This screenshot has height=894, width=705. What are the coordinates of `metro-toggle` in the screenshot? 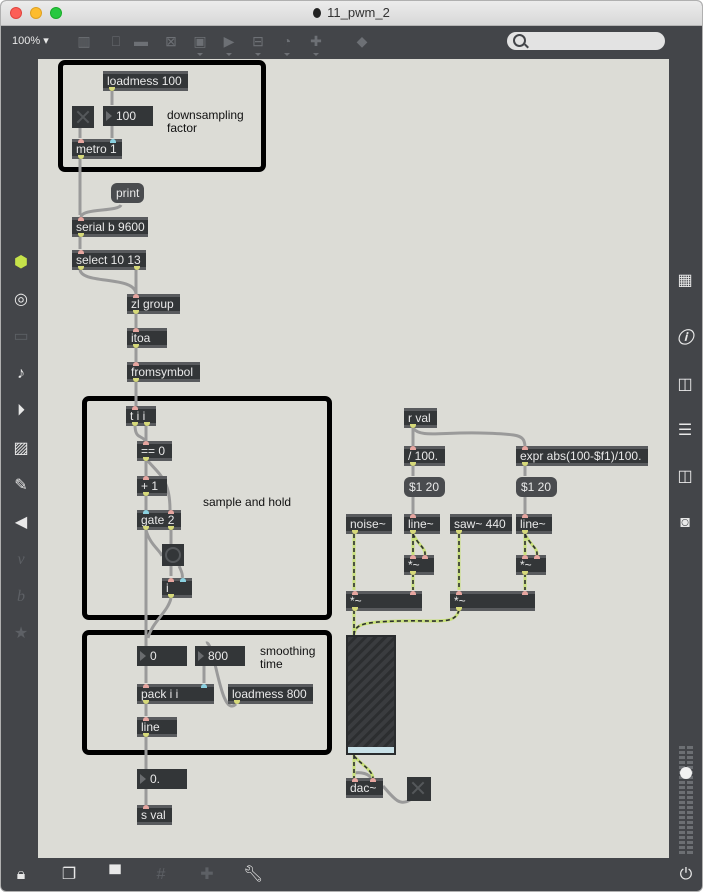 It's located at (83, 117).